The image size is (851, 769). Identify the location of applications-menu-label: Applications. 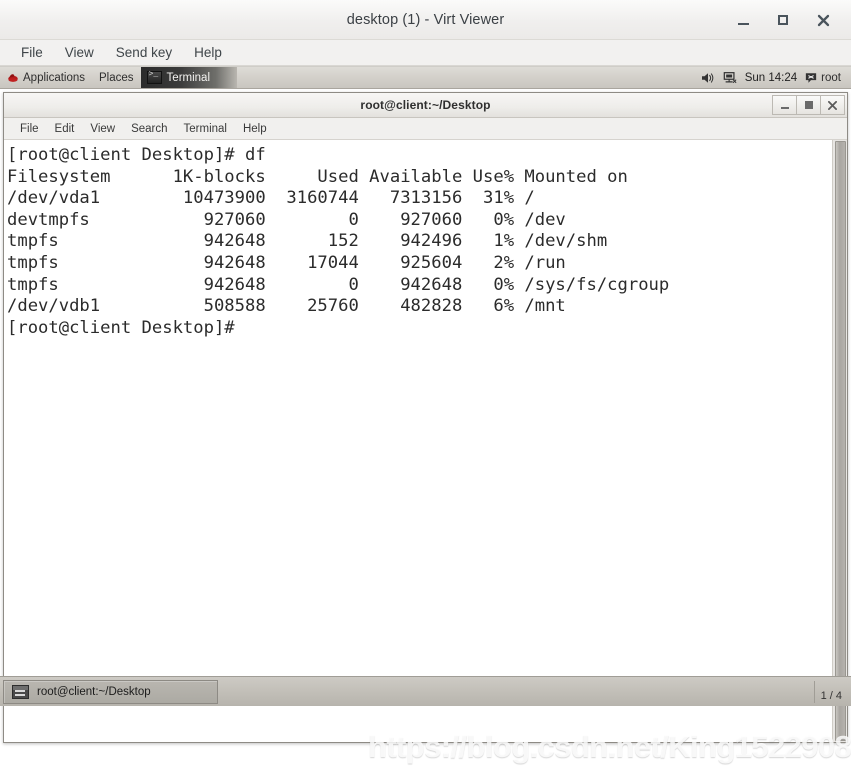
(54, 78).